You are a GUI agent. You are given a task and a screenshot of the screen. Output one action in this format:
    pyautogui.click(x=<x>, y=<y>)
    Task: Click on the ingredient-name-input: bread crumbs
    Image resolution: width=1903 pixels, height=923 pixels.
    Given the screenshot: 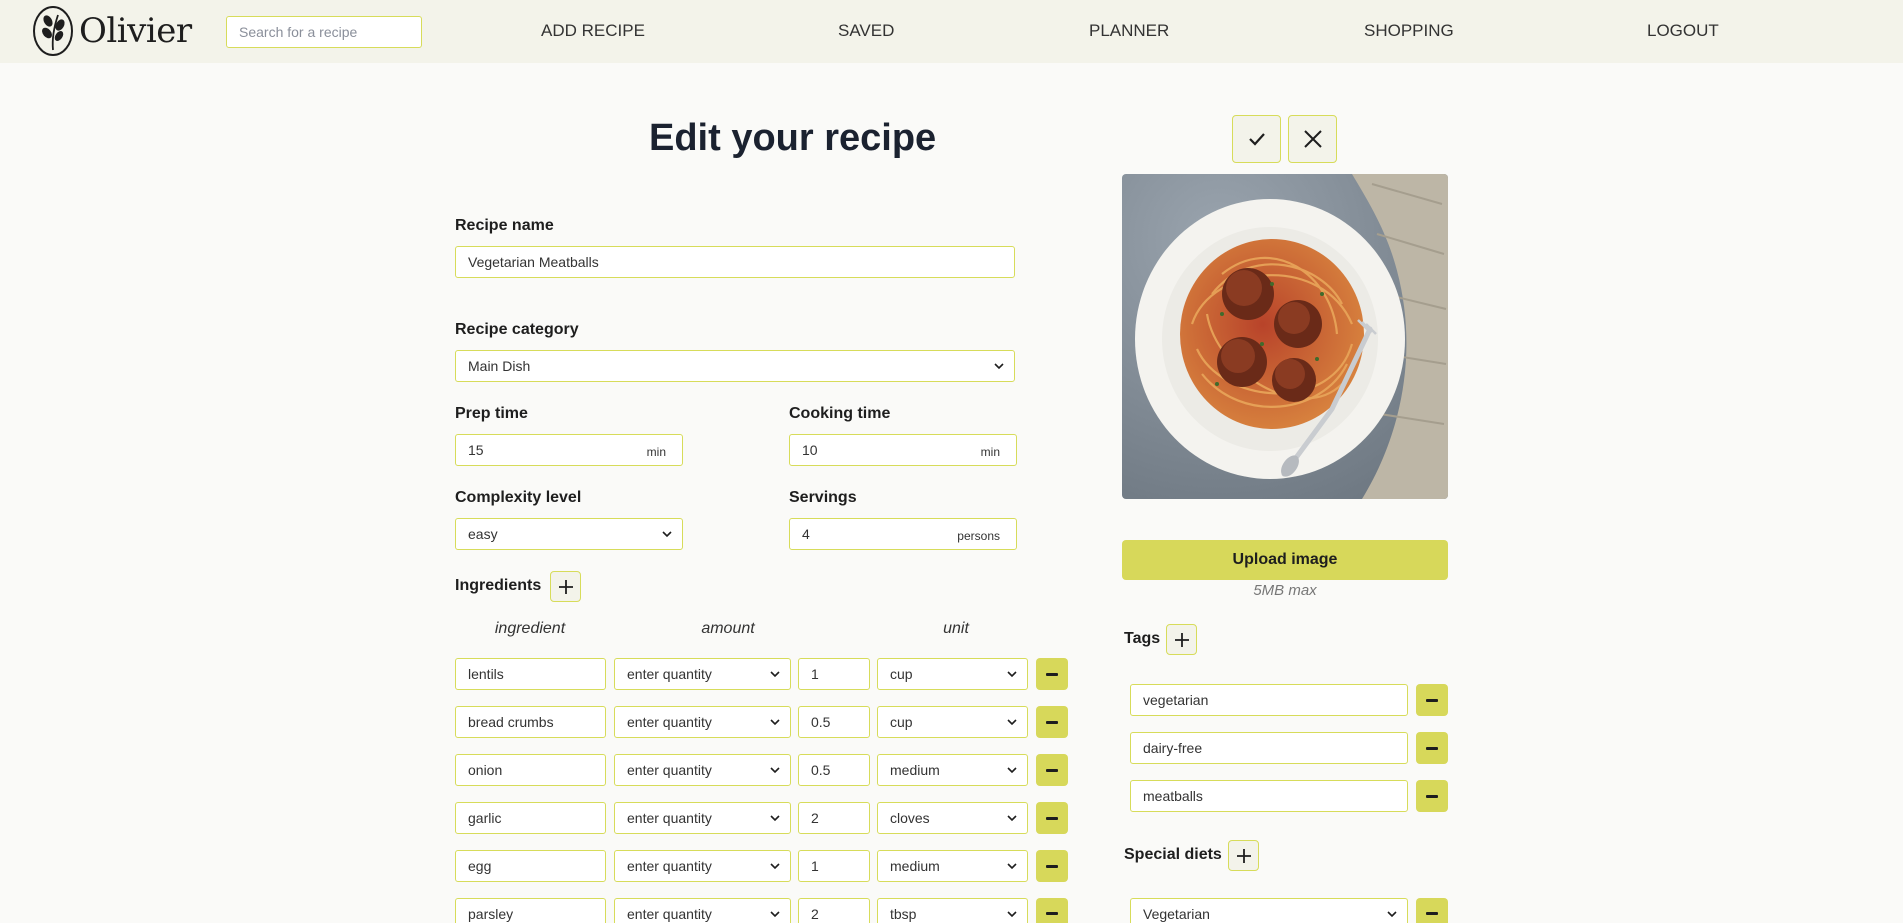 What is the action you would take?
    pyautogui.click(x=530, y=722)
    